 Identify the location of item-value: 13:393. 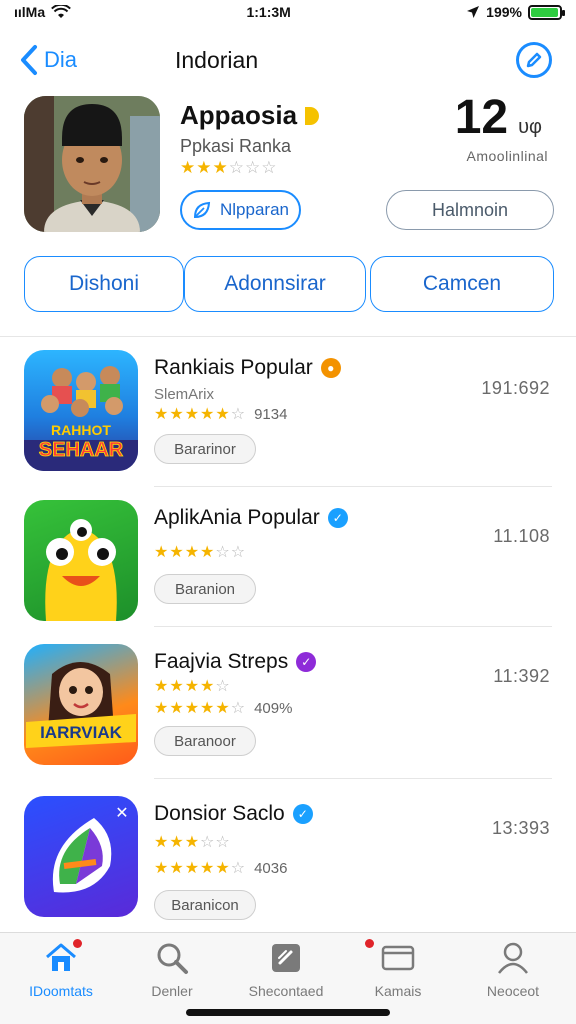
(520, 828).